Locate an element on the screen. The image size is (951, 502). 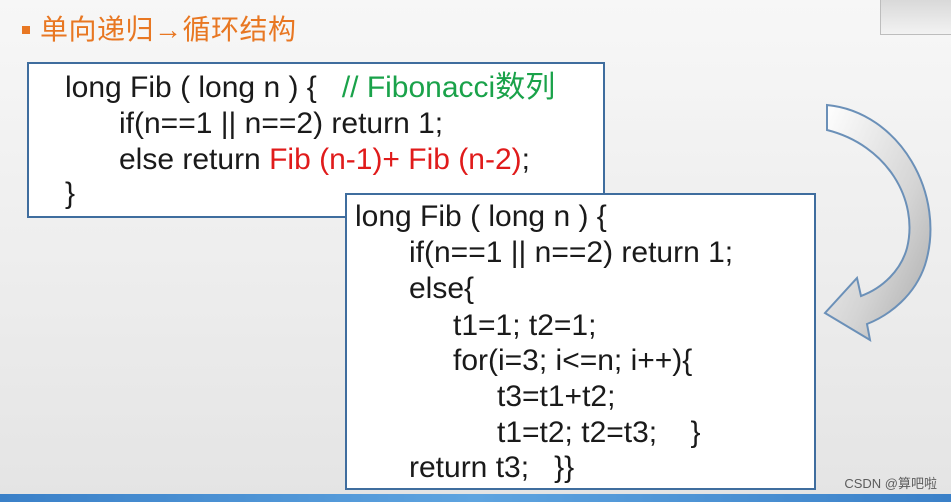
code-line-1: long Fib ( long n ) { // Fibonacci数列 is located at coordinates (310, 88).